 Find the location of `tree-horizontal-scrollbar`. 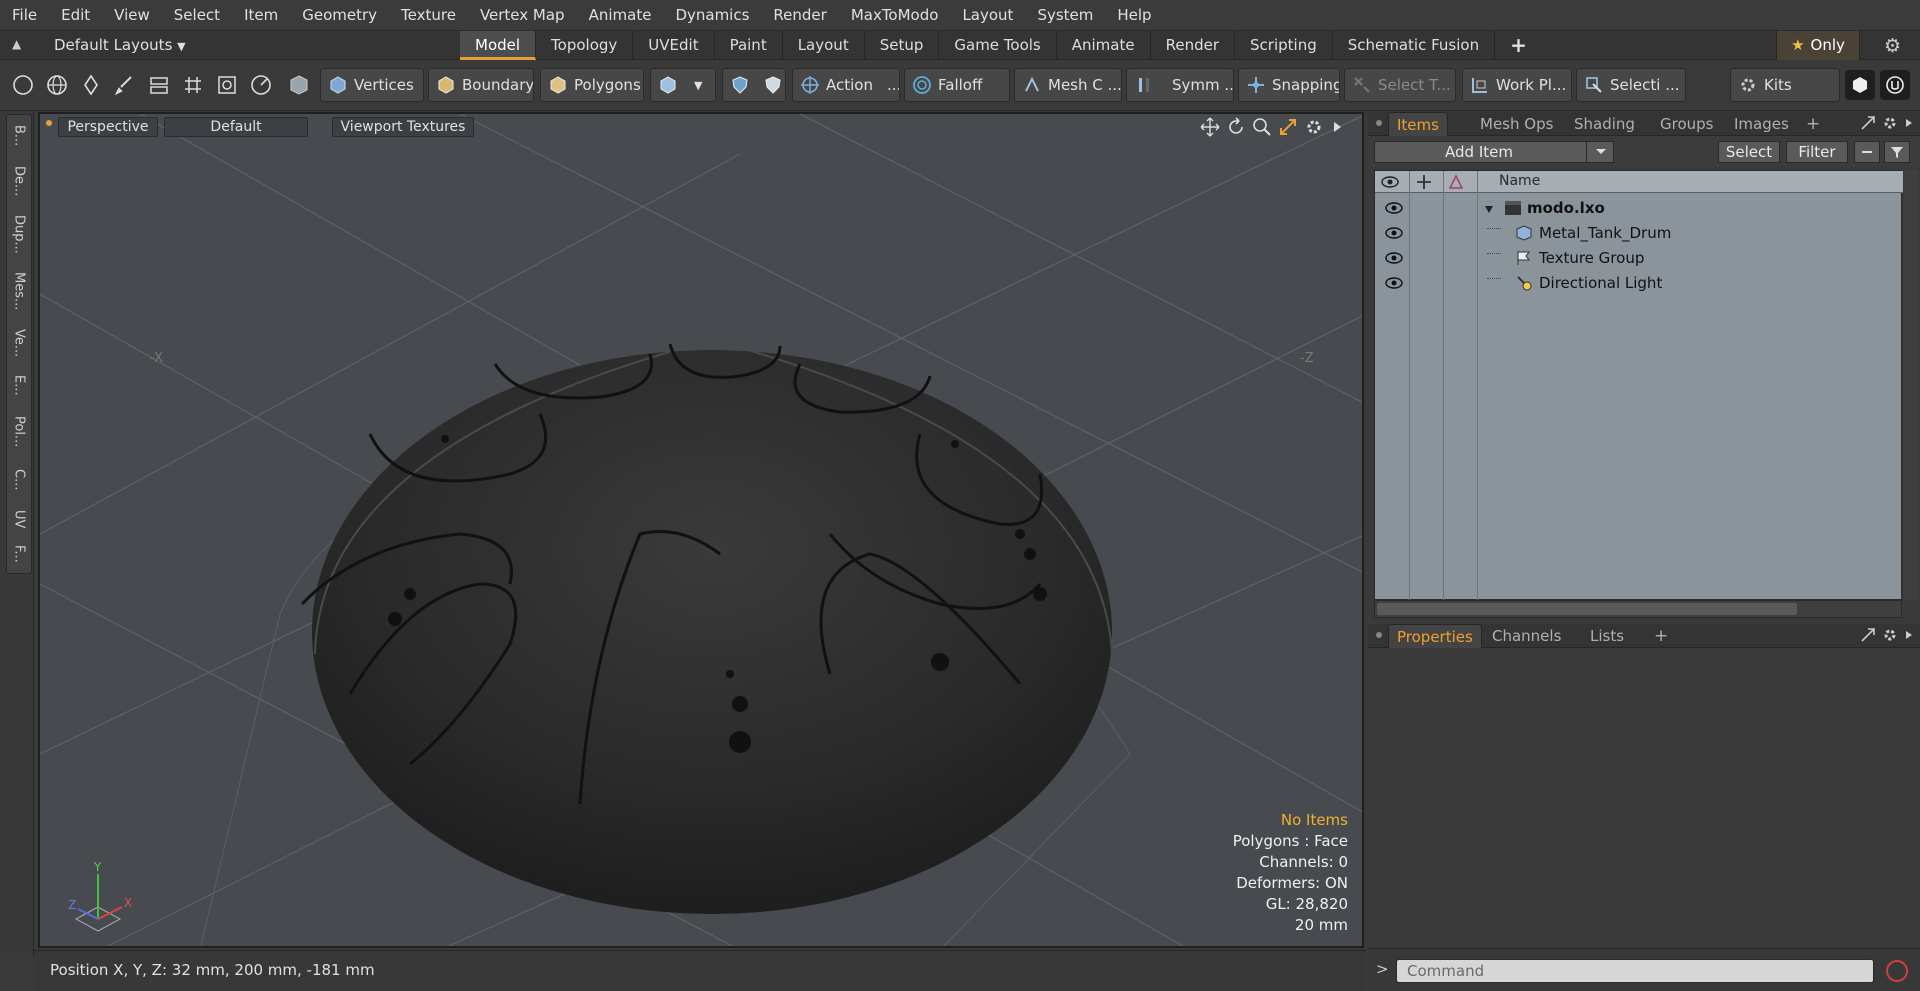

tree-horizontal-scrollbar is located at coordinates (1638, 609).